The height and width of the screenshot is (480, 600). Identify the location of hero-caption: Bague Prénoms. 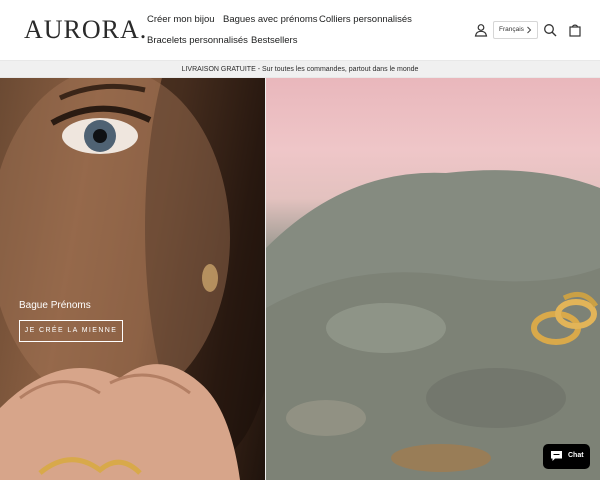
(55, 305).